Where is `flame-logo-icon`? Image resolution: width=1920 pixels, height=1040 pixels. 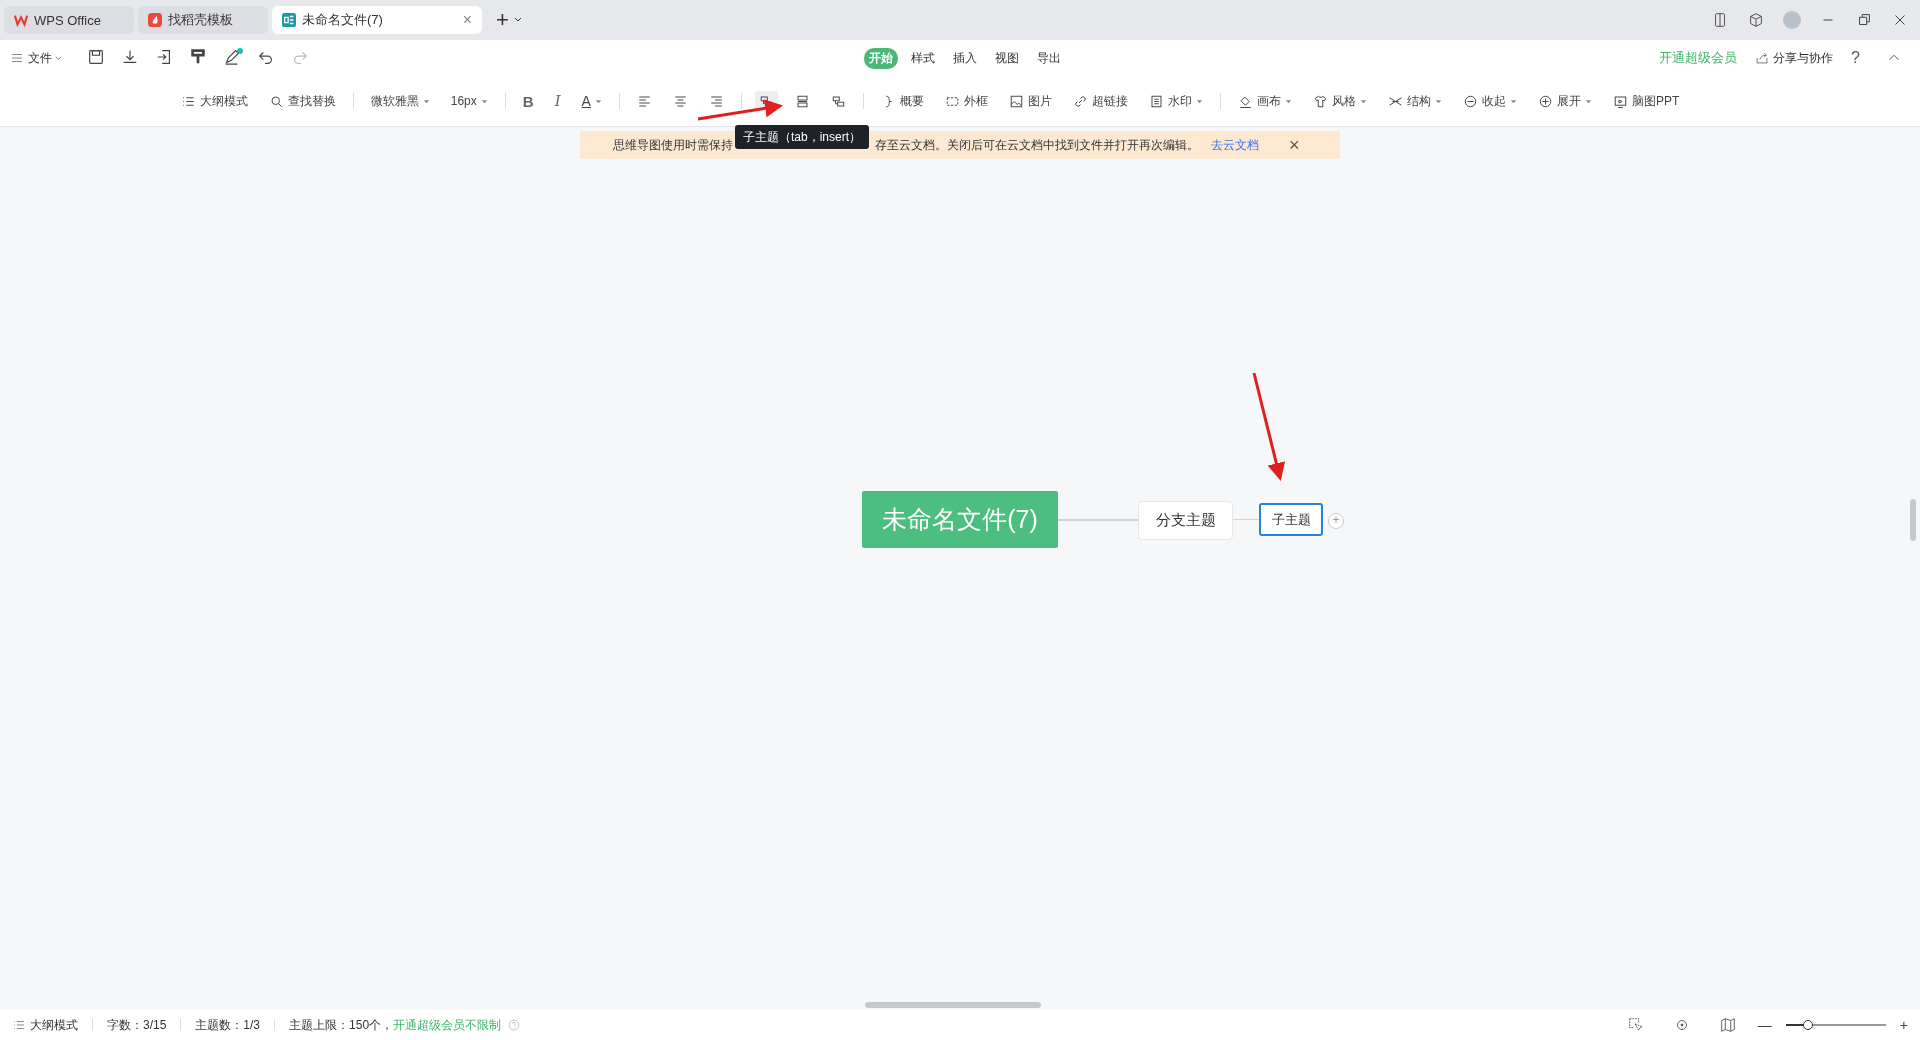
flame-logo-icon is located at coordinates (155, 20).